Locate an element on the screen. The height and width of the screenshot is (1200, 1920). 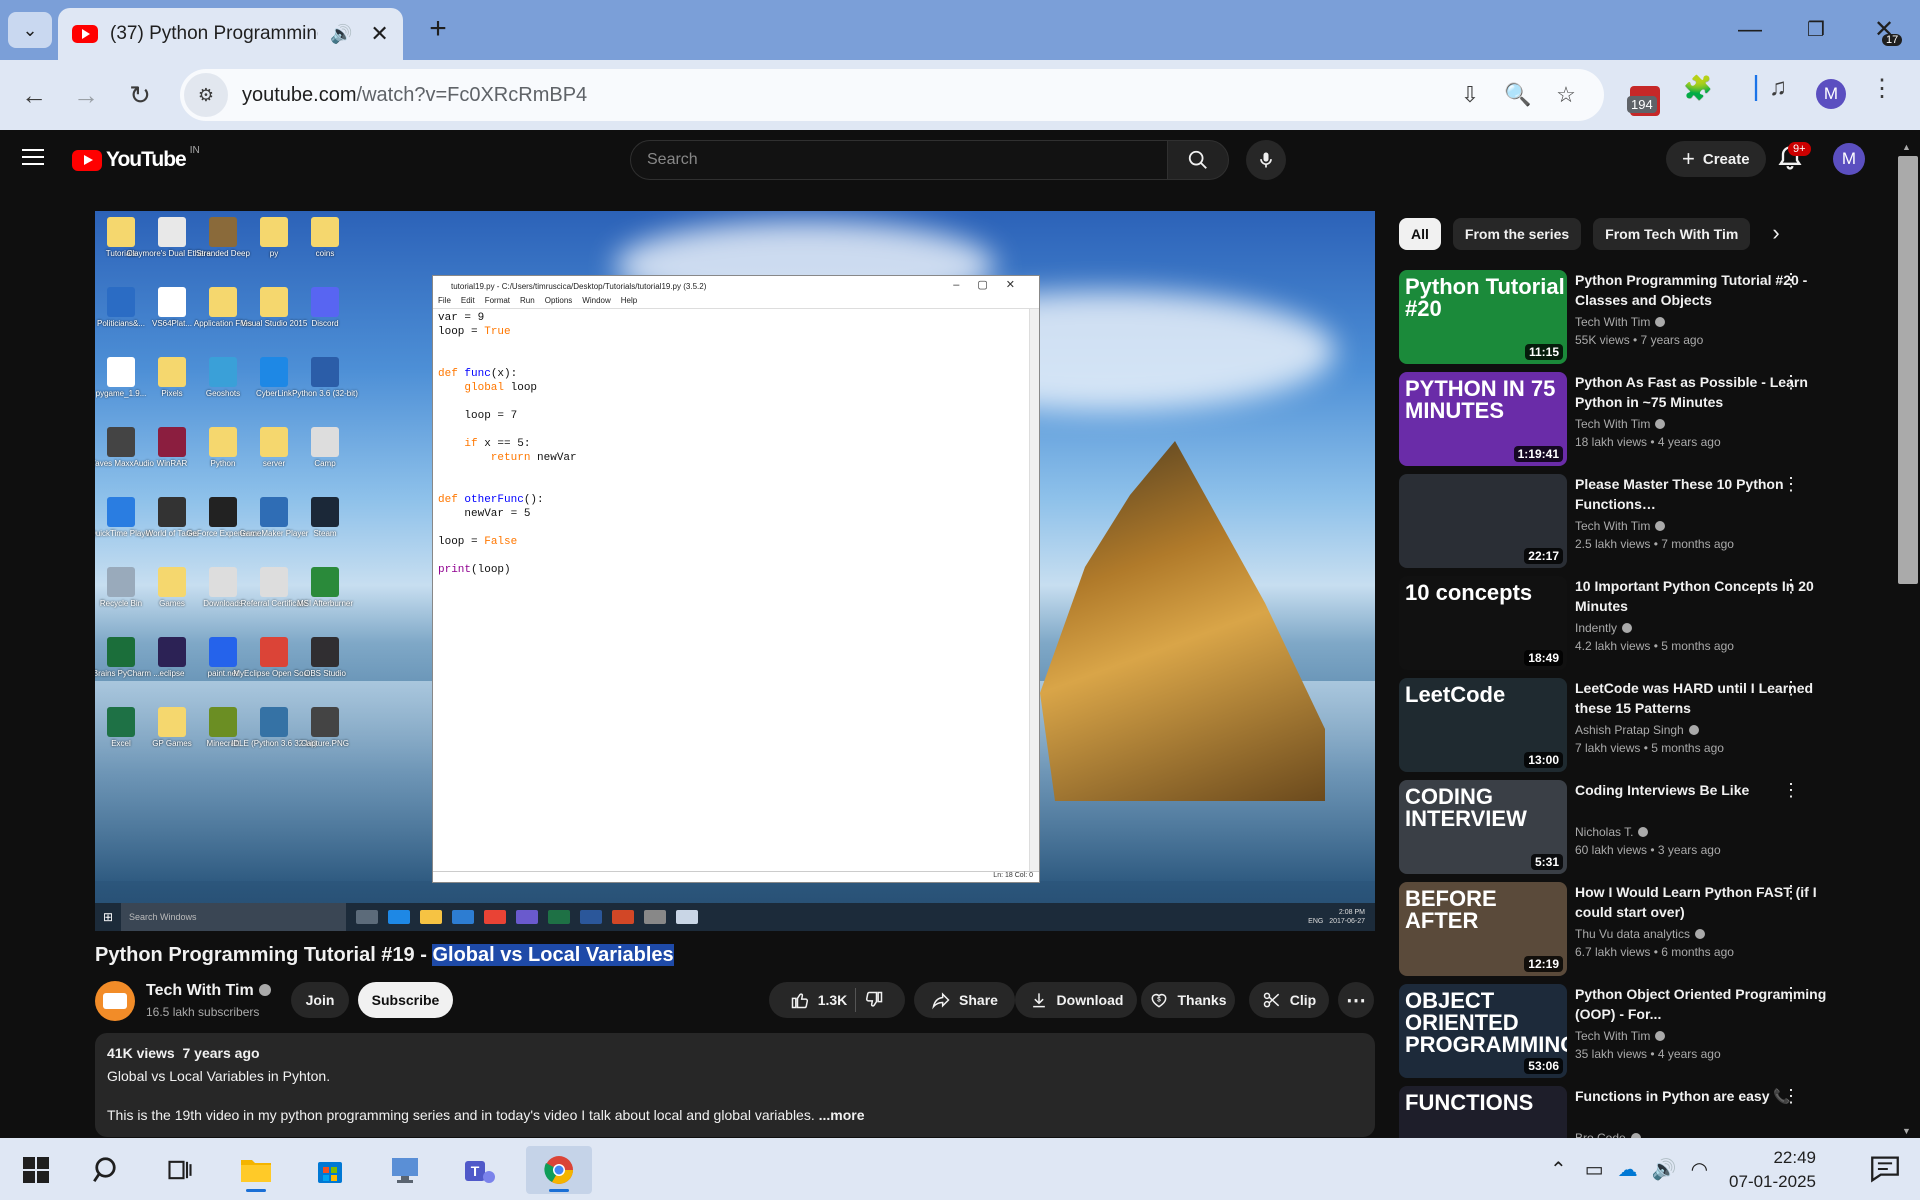
volume-icon: 🔊 is located at coordinates (1664, 1169).